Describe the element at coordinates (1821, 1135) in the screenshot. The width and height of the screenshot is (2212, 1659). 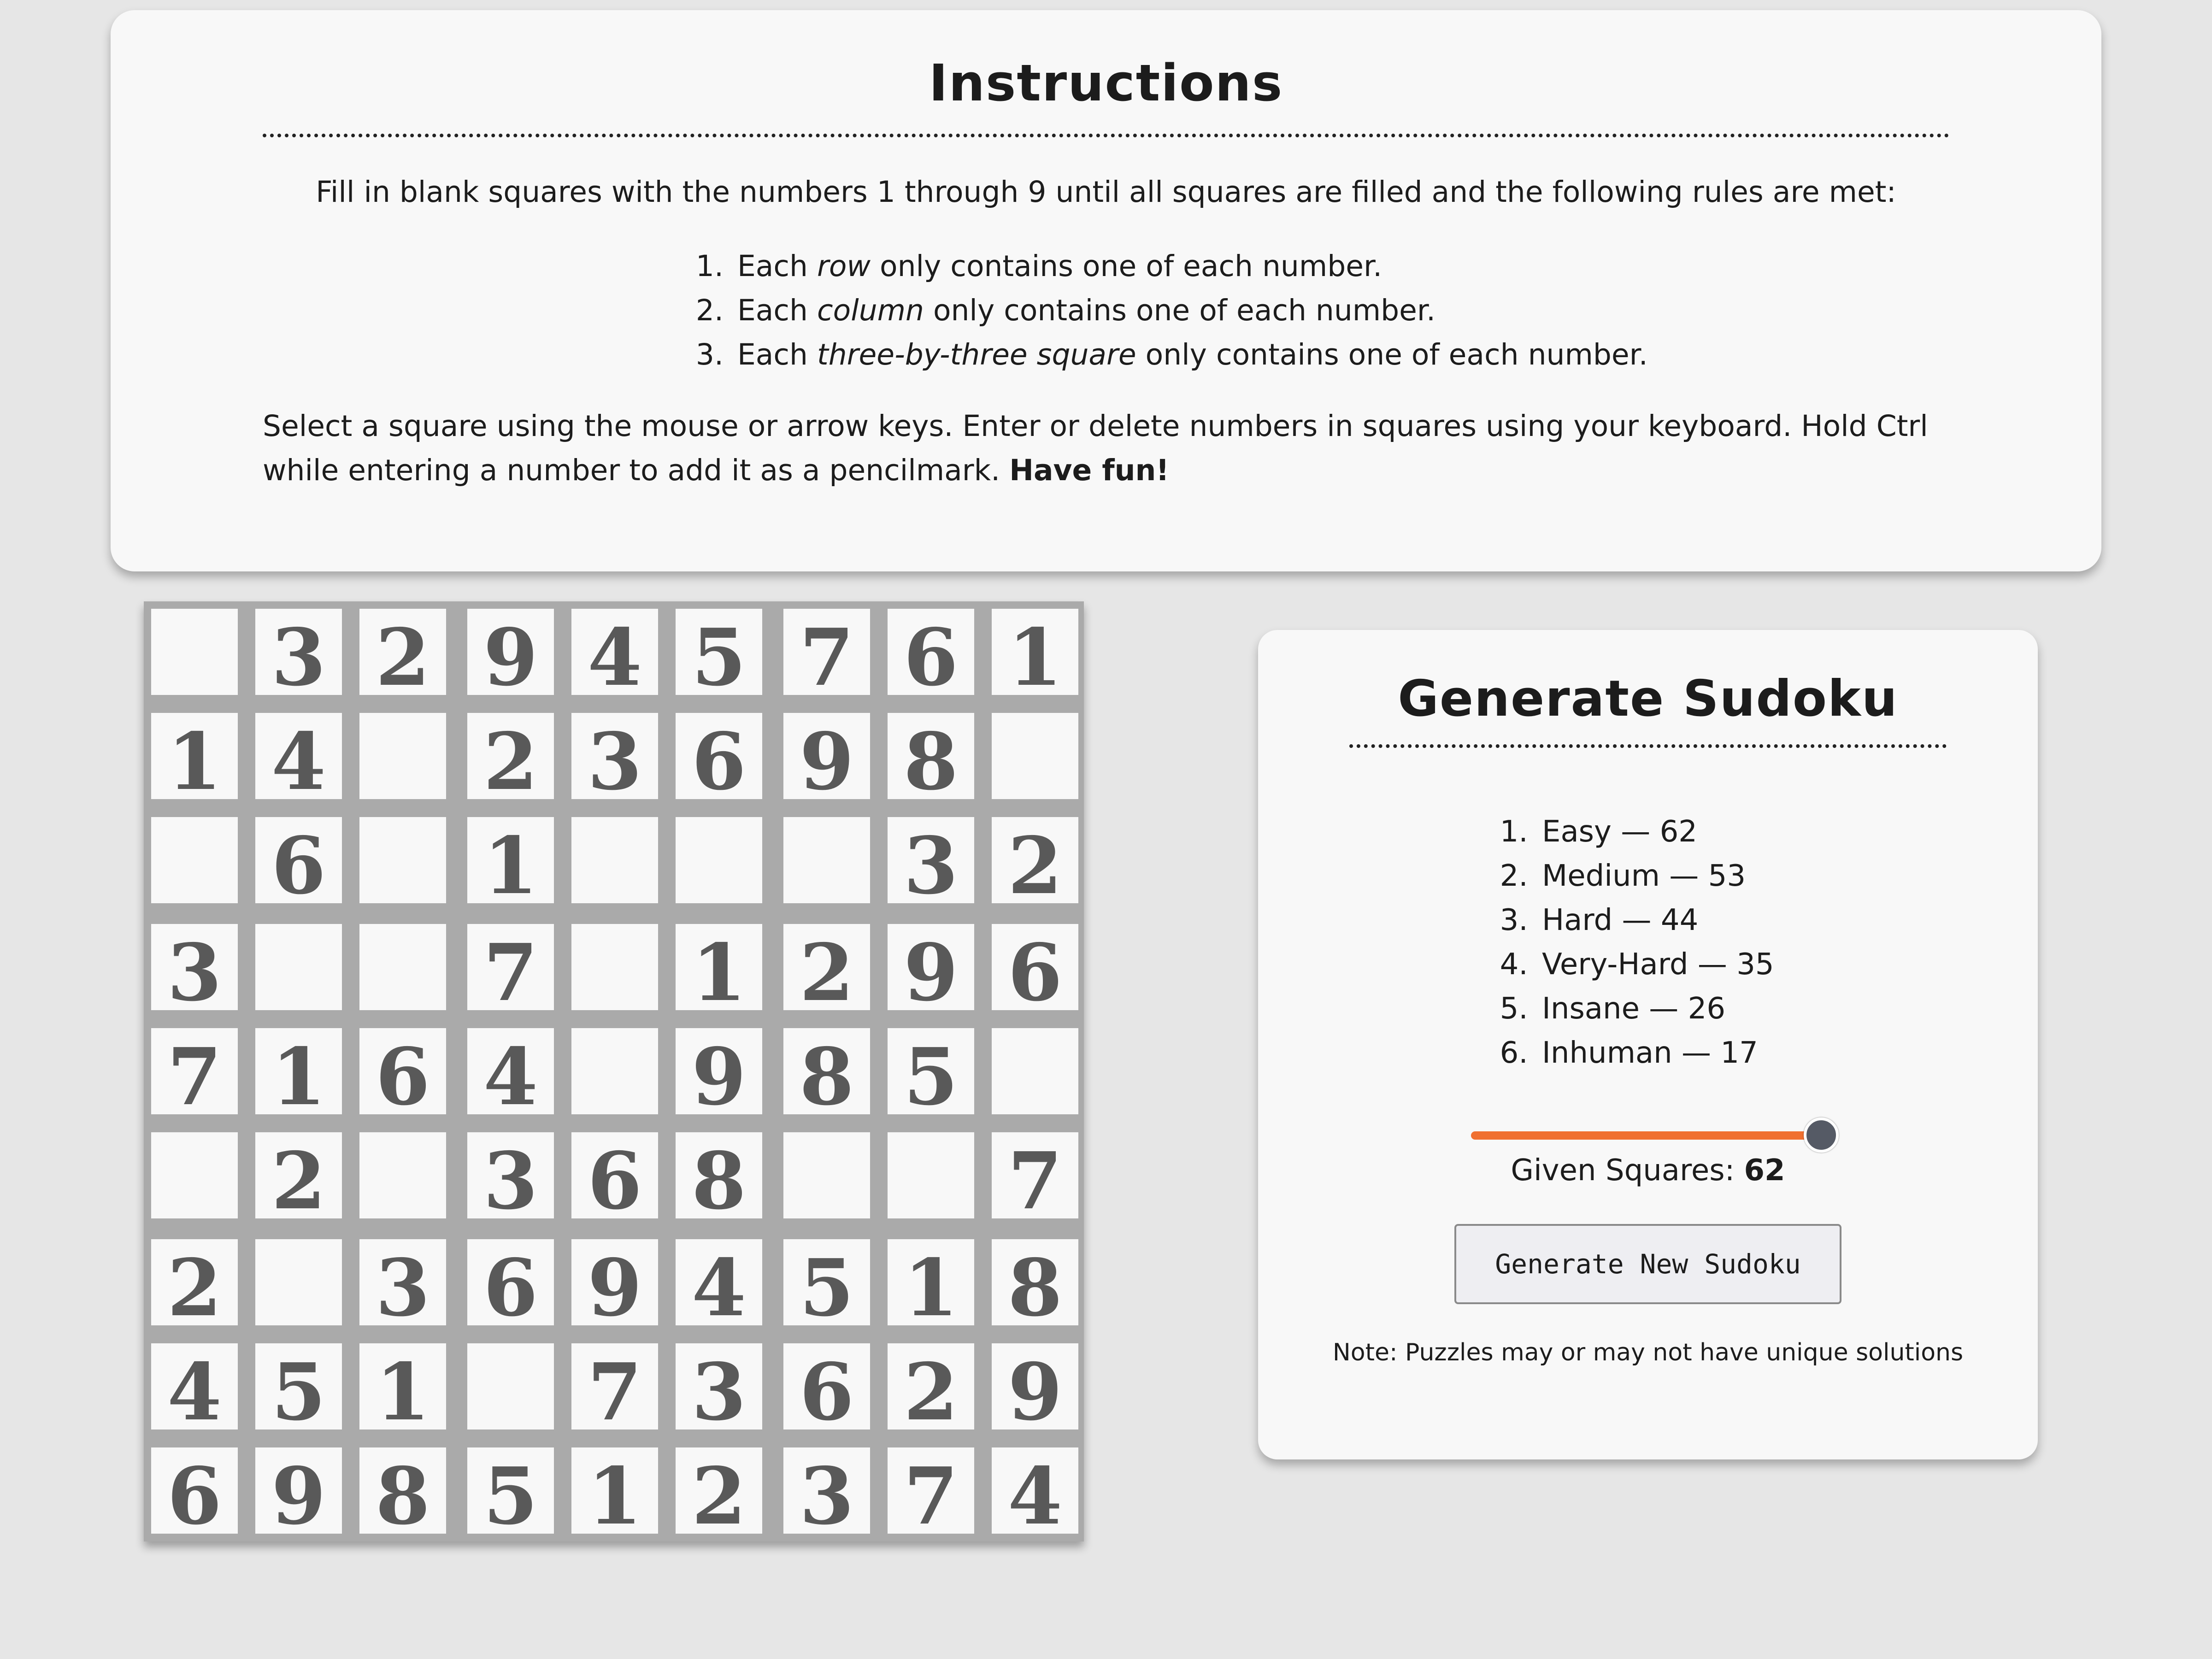
I see `slider-thumb` at that location.